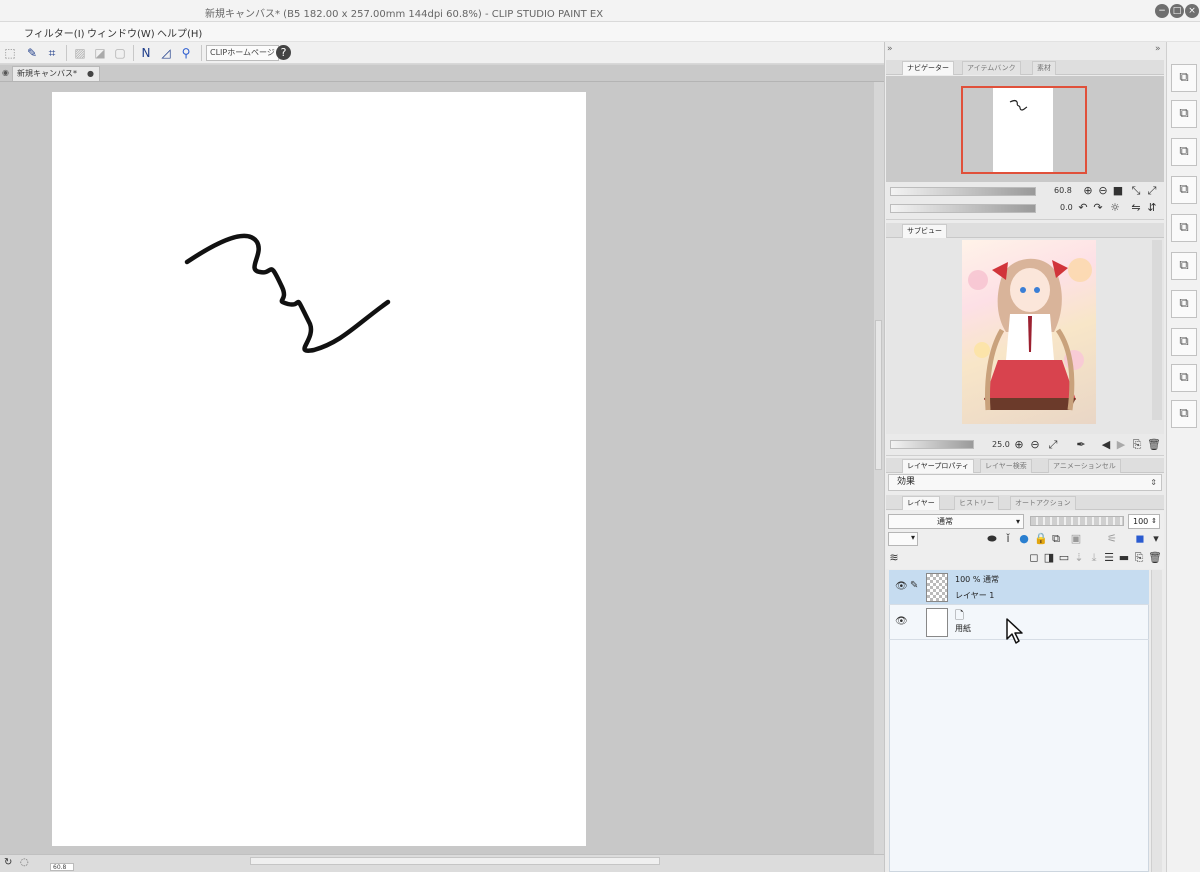 This screenshot has height=872, width=1200. What do you see at coordinates (1121, 445) in the screenshot?
I see `next-image-icon: ▶` at bounding box center [1121, 445].